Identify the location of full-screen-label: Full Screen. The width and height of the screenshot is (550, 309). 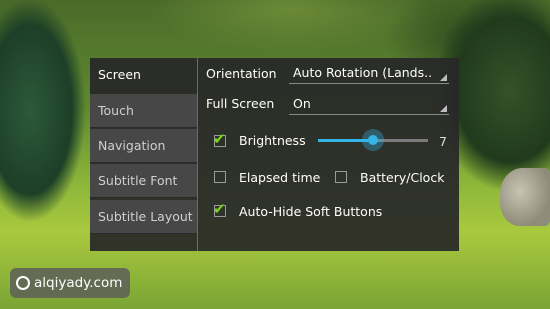
(240, 103).